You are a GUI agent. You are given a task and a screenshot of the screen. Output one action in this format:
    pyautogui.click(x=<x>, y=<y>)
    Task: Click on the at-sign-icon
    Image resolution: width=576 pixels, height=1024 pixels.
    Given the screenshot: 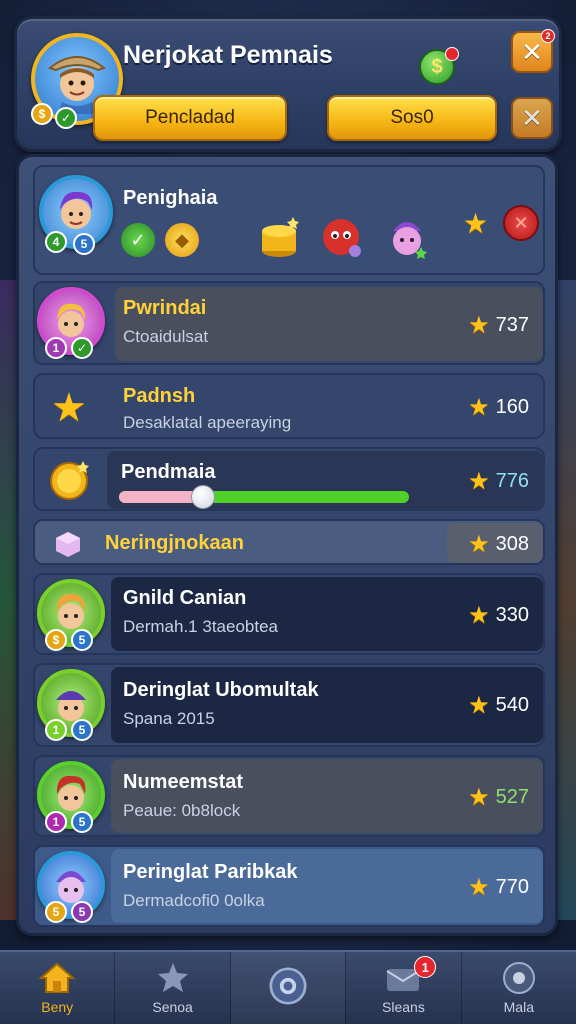 What is the action you would take?
    pyautogui.click(x=288, y=986)
    